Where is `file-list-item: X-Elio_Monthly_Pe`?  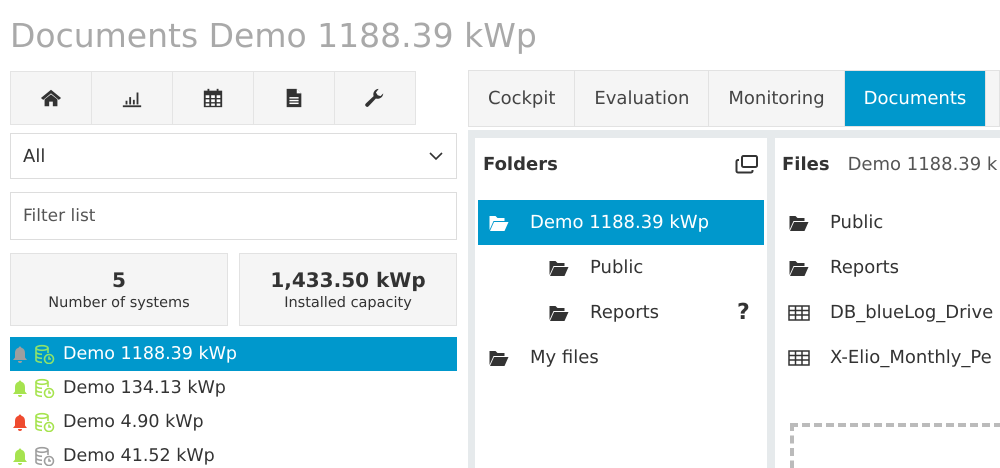
file-list-item: X-Elio_Monthly_Pe is located at coordinates (887, 357).